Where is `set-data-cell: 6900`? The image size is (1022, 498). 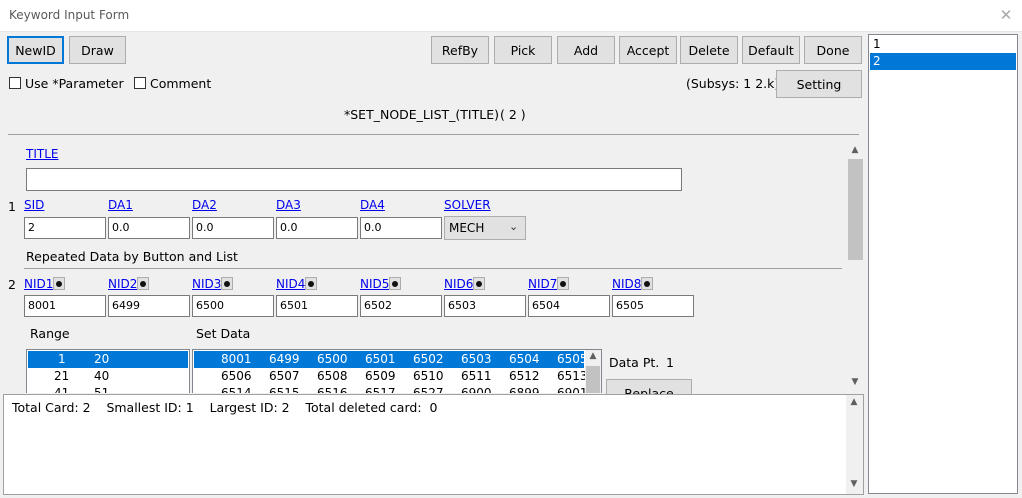
set-data-cell: 6900 is located at coordinates (476, 389).